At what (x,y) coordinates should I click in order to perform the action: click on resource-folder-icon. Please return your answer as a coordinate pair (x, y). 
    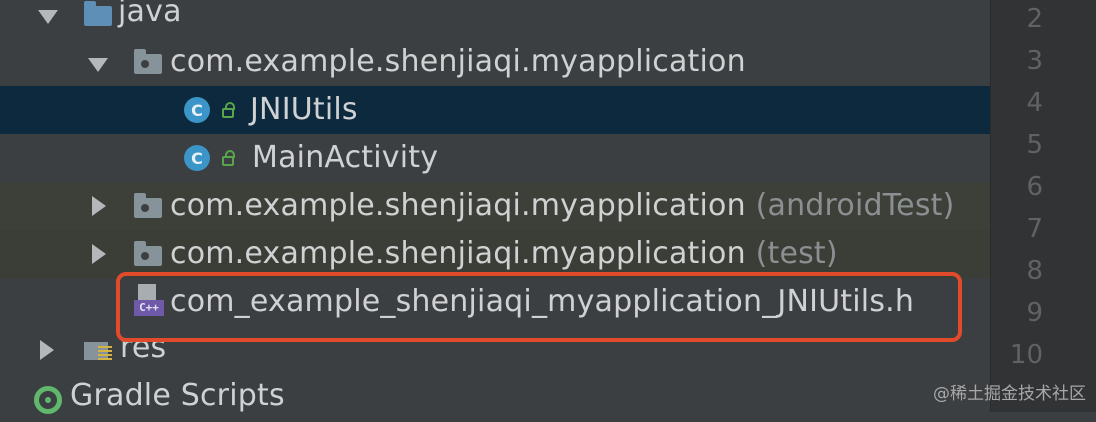
    Looking at the image, I should click on (98, 349).